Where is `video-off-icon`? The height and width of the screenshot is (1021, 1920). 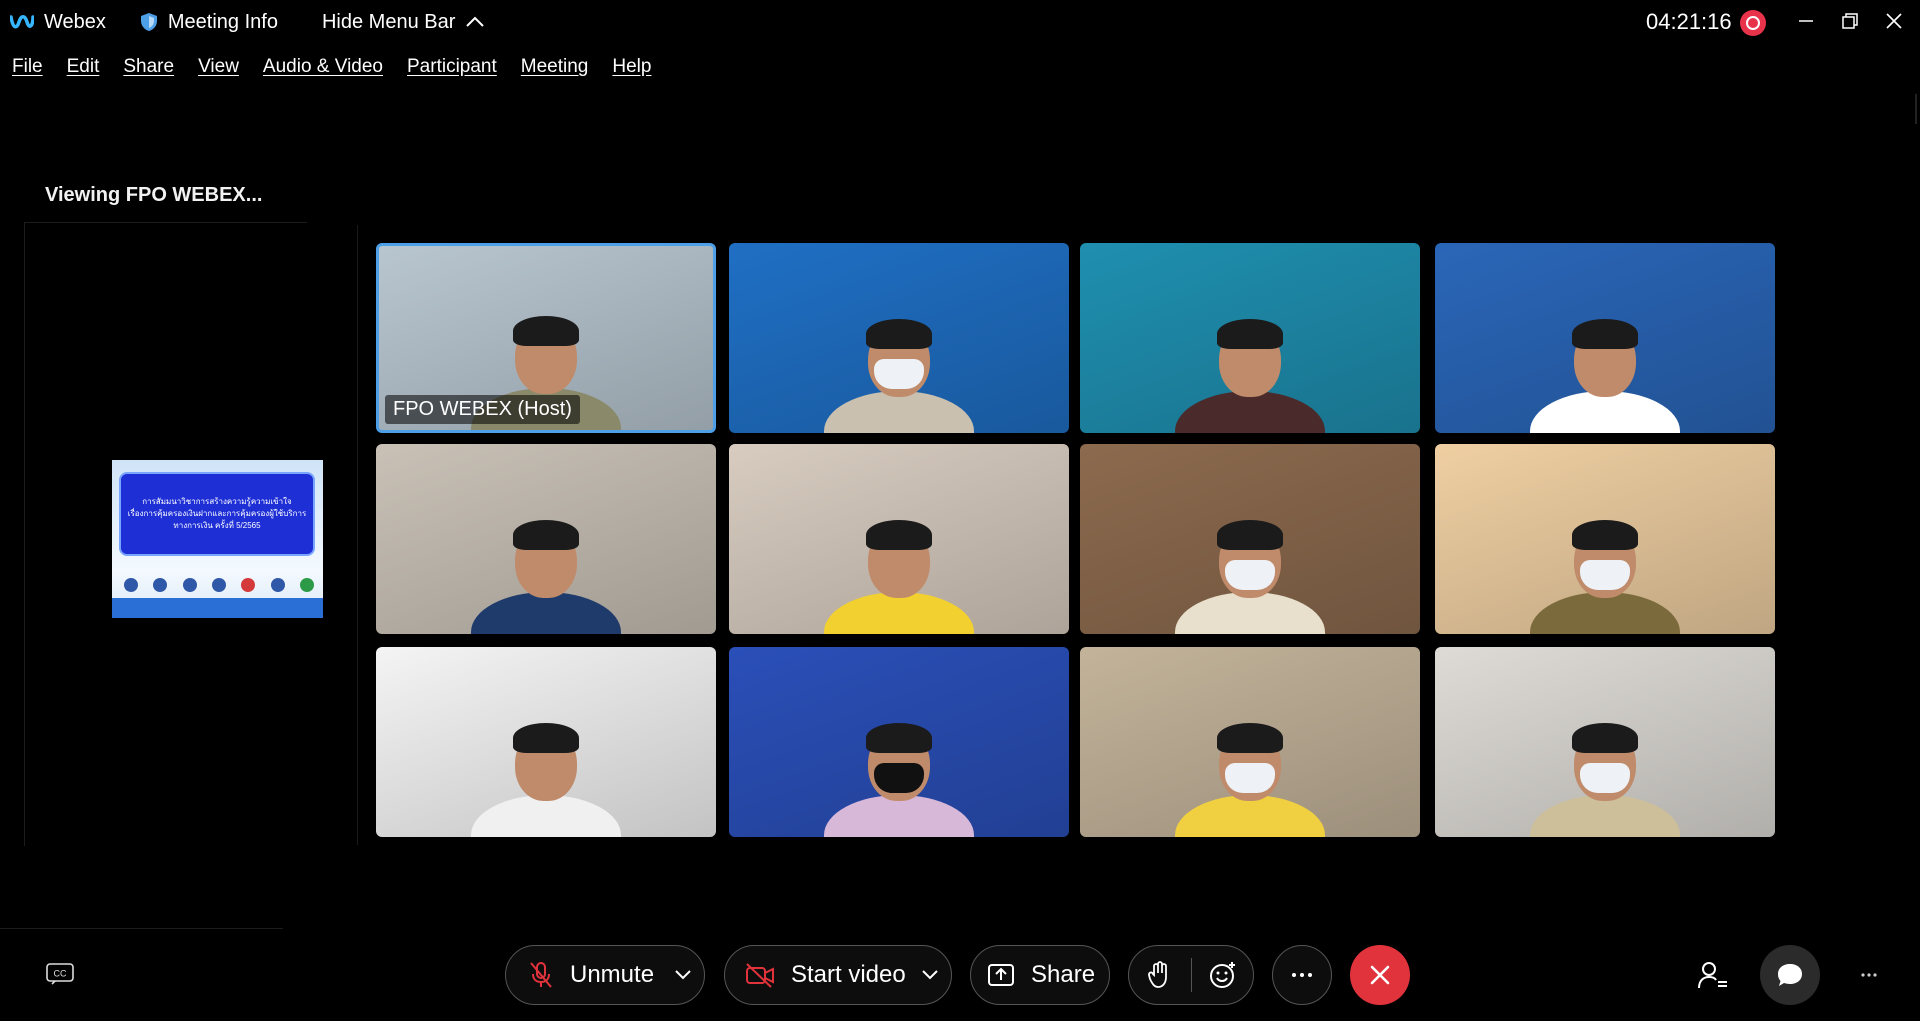 video-off-icon is located at coordinates (760, 975).